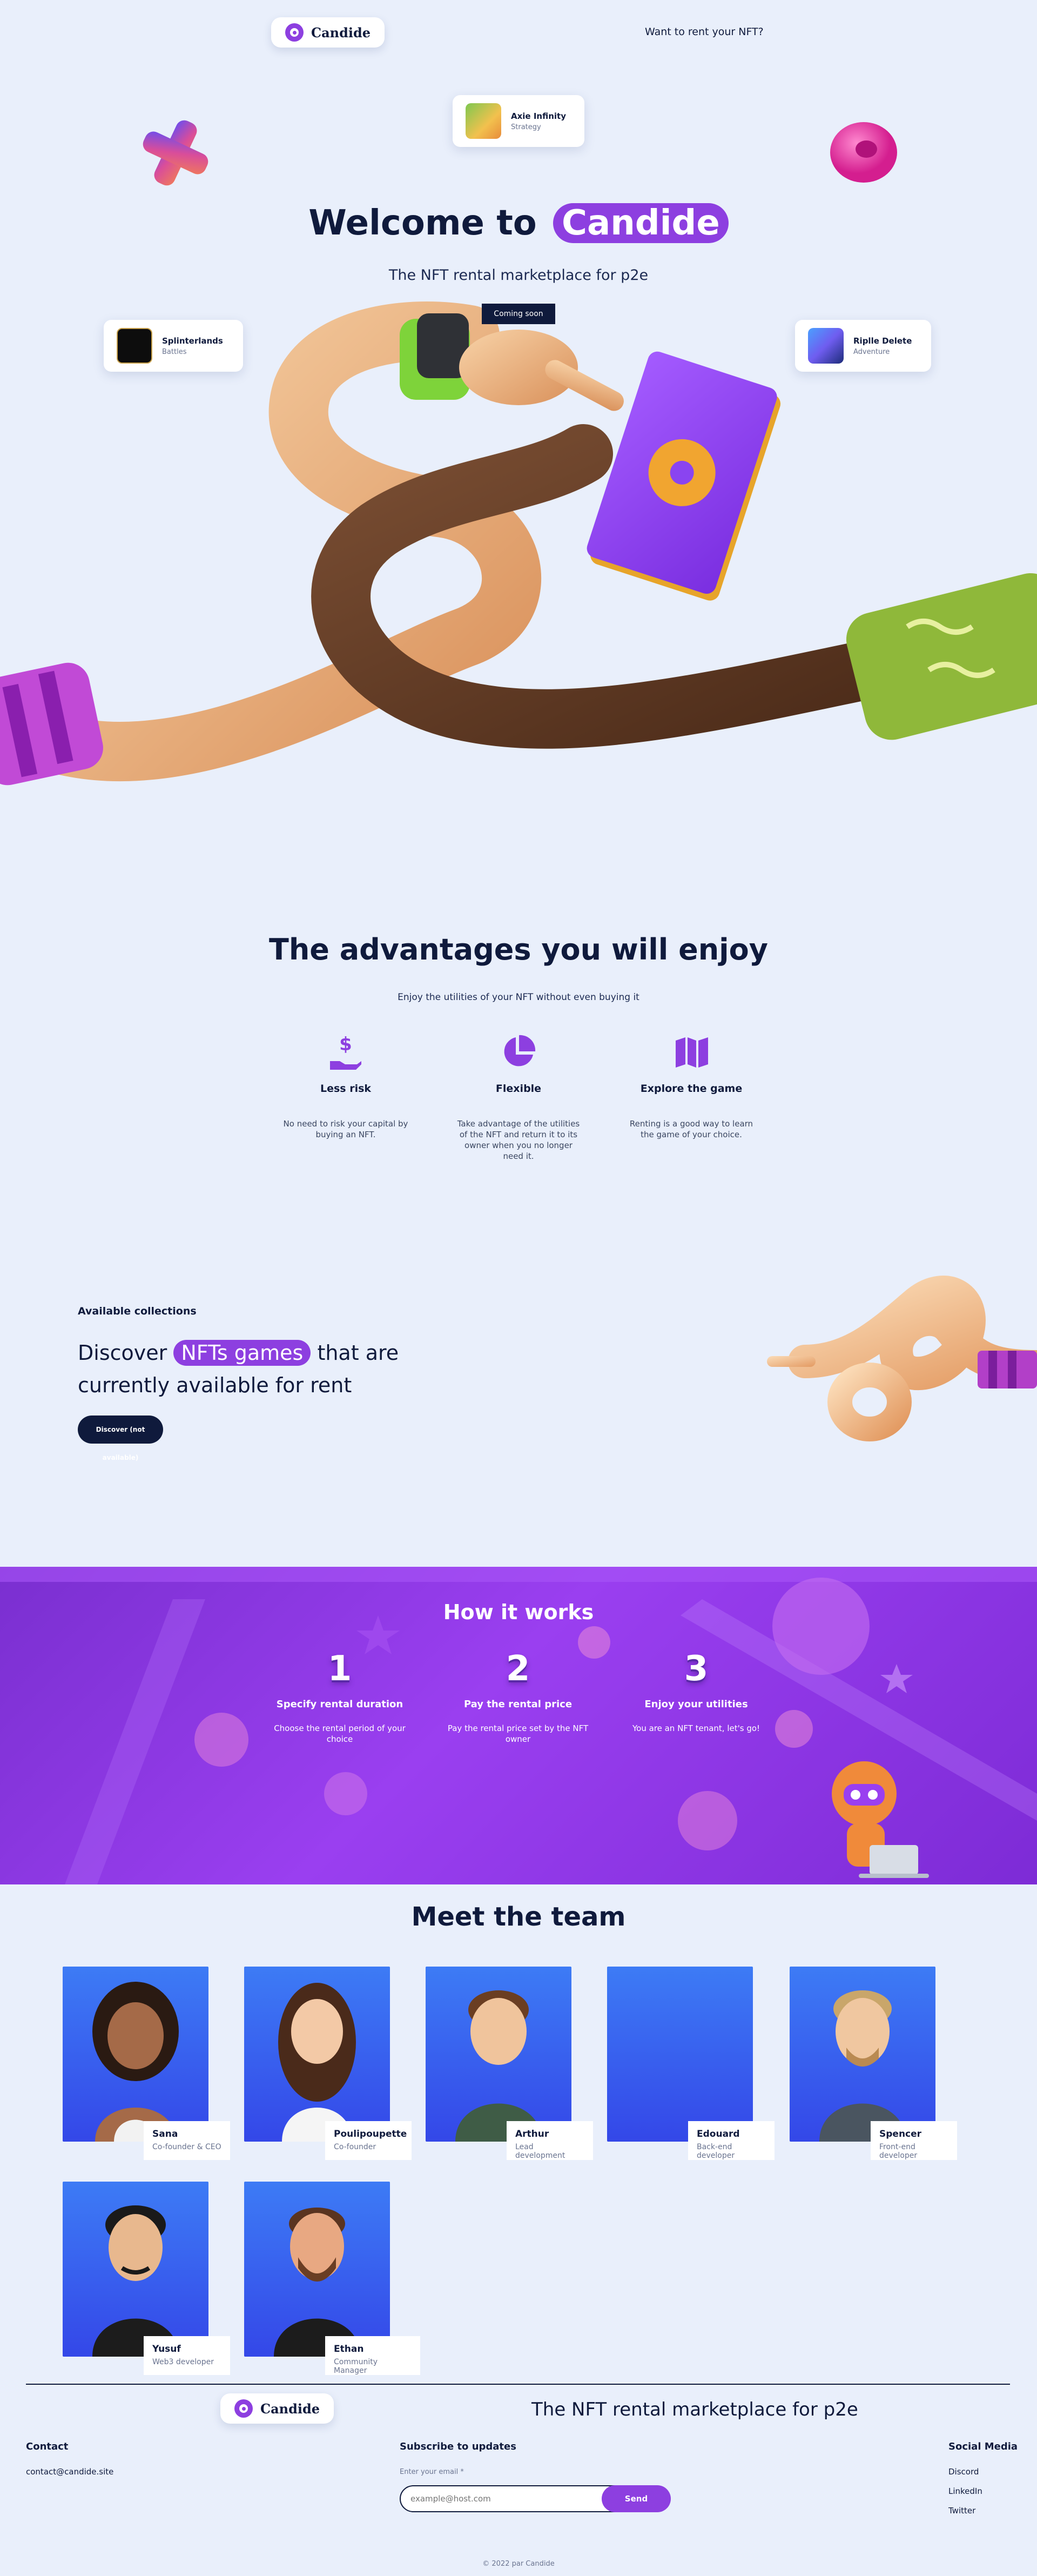 The width and height of the screenshot is (1037, 2576). What do you see at coordinates (508, 2499) in the screenshot?
I see `email-input` at bounding box center [508, 2499].